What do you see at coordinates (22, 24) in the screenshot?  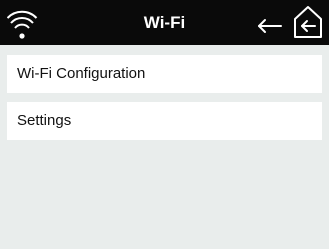 I see `wifi-icon` at bounding box center [22, 24].